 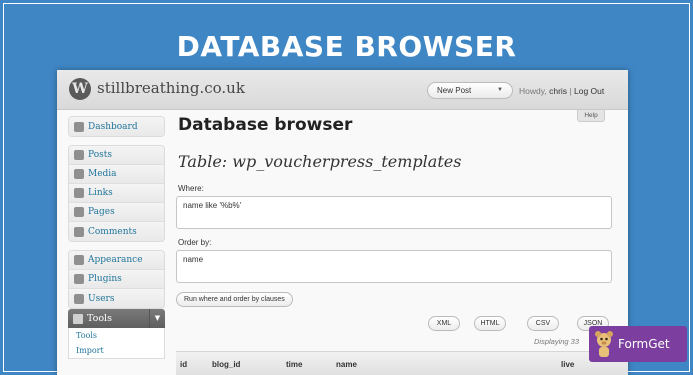 I want to click on page-title: Database browser, so click(x=265, y=125).